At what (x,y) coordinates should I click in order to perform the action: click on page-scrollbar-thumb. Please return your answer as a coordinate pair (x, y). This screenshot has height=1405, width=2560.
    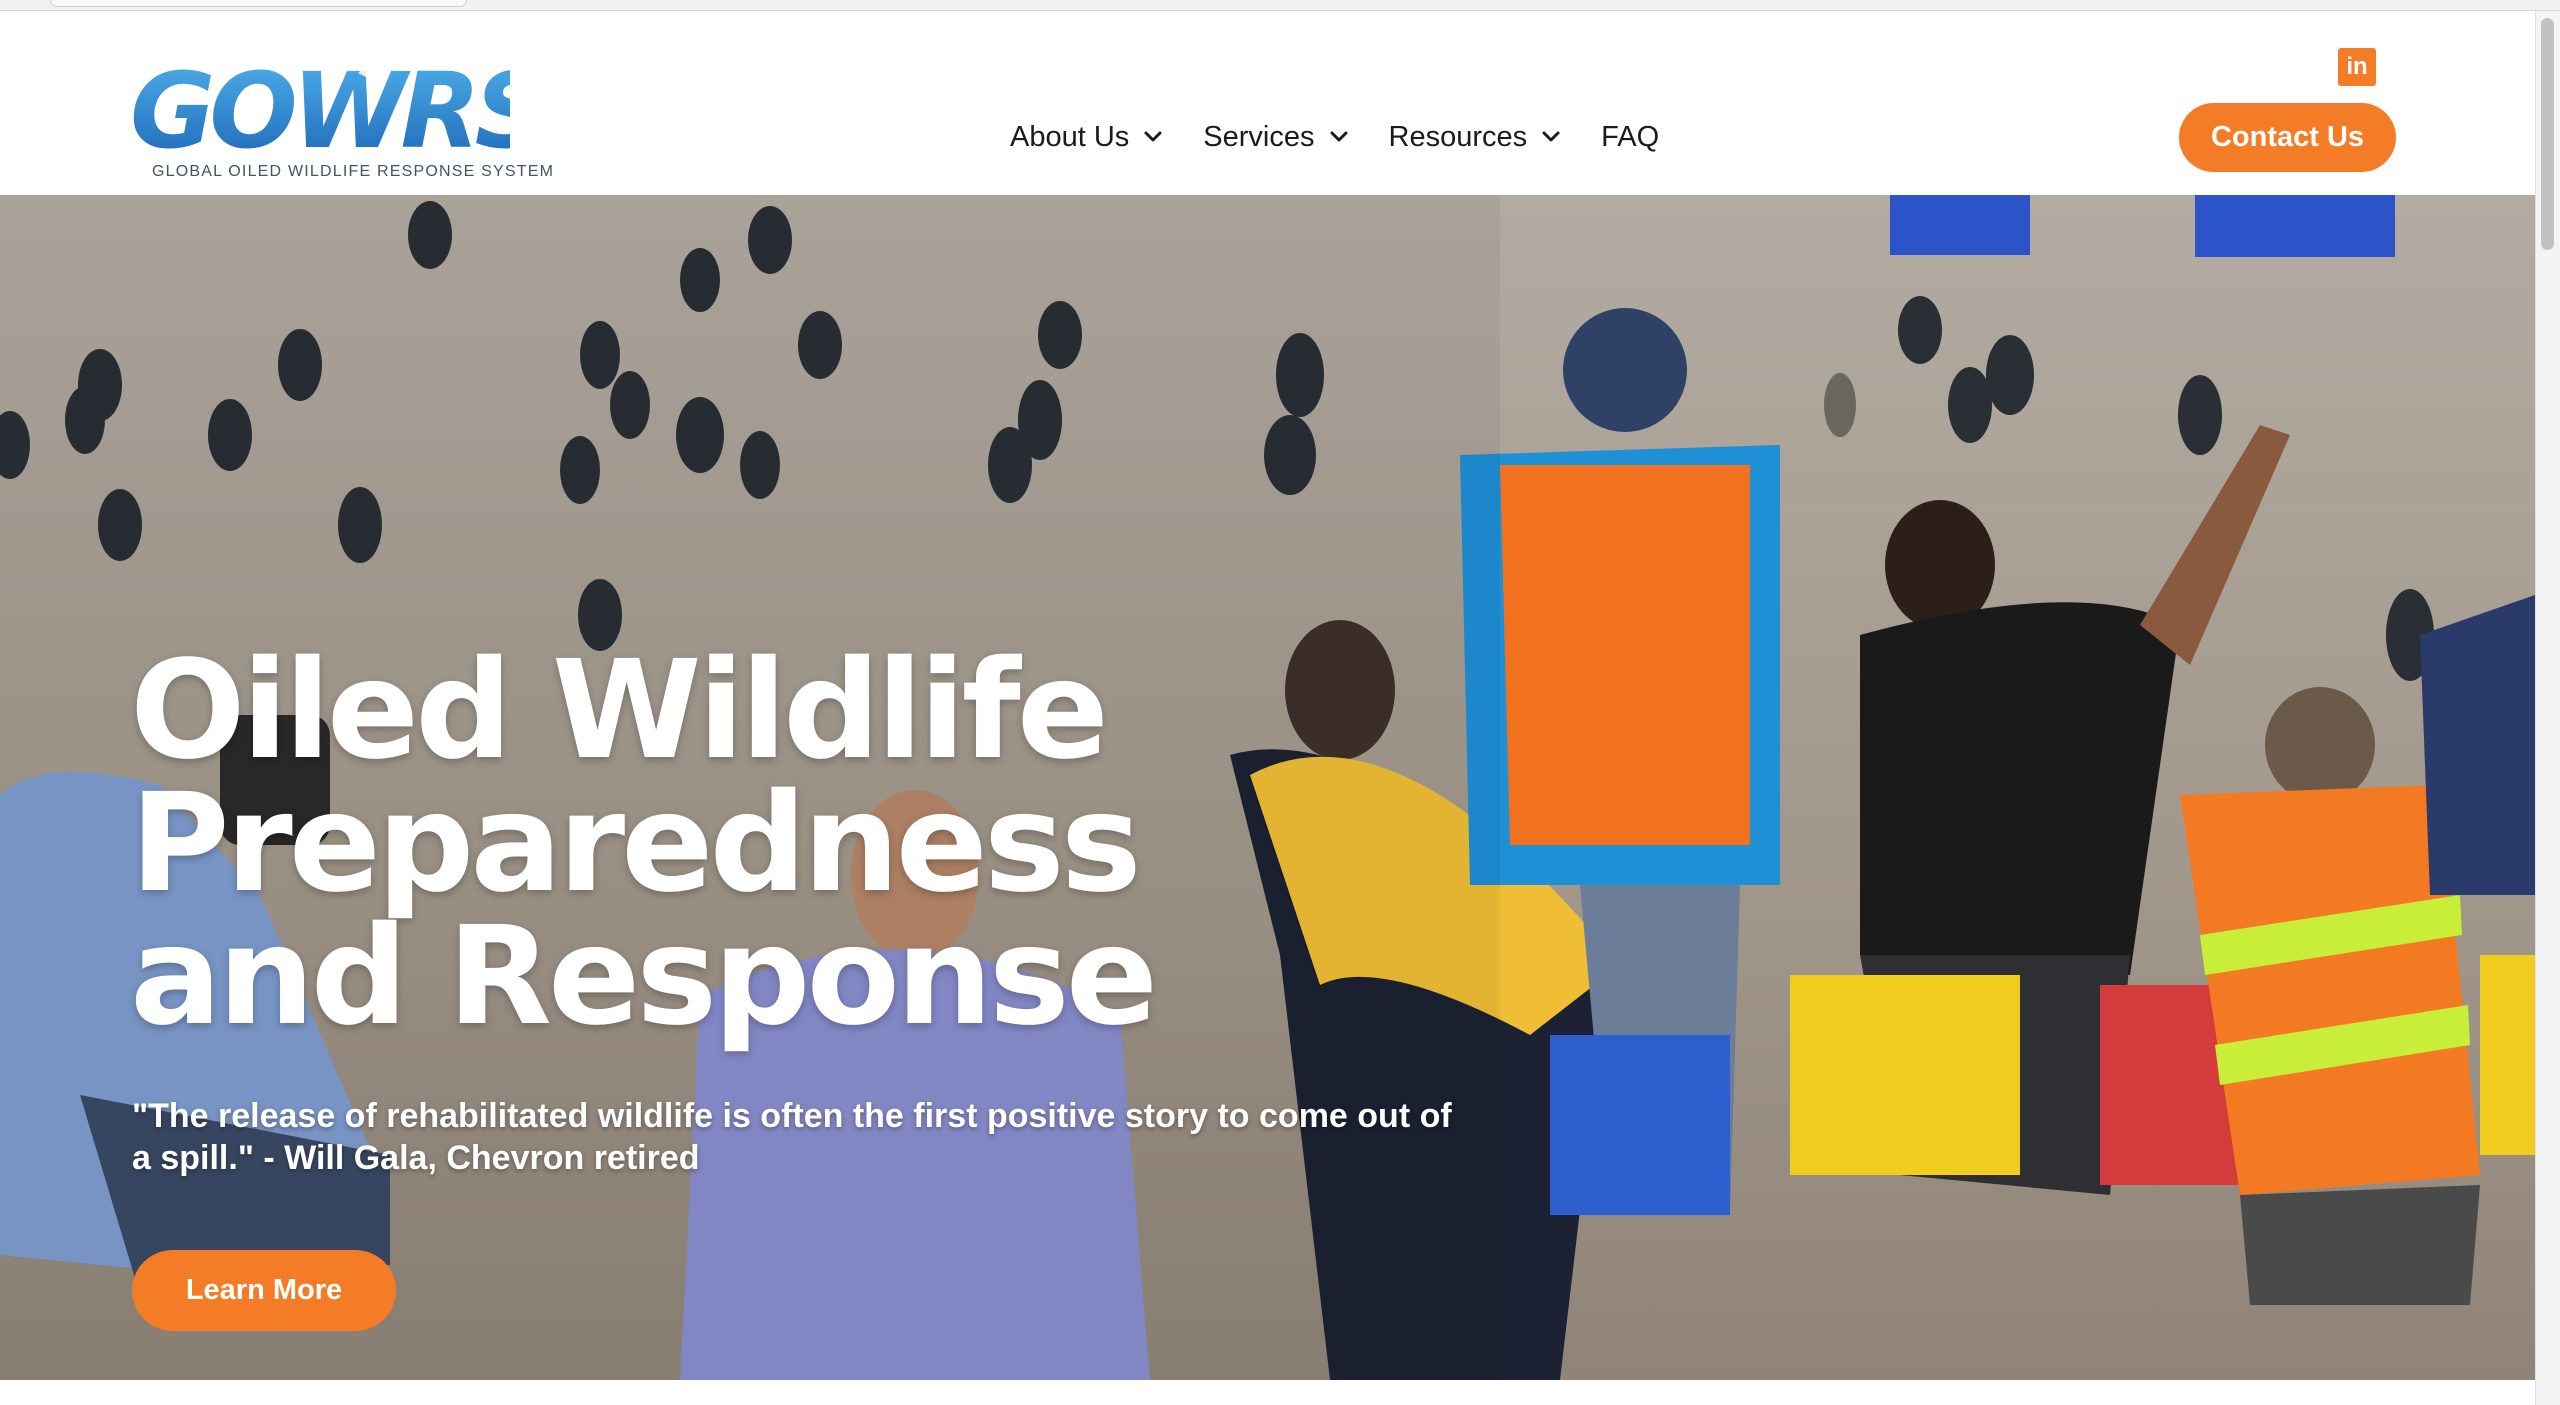
    Looking at the image, I should click on (2547, 134).